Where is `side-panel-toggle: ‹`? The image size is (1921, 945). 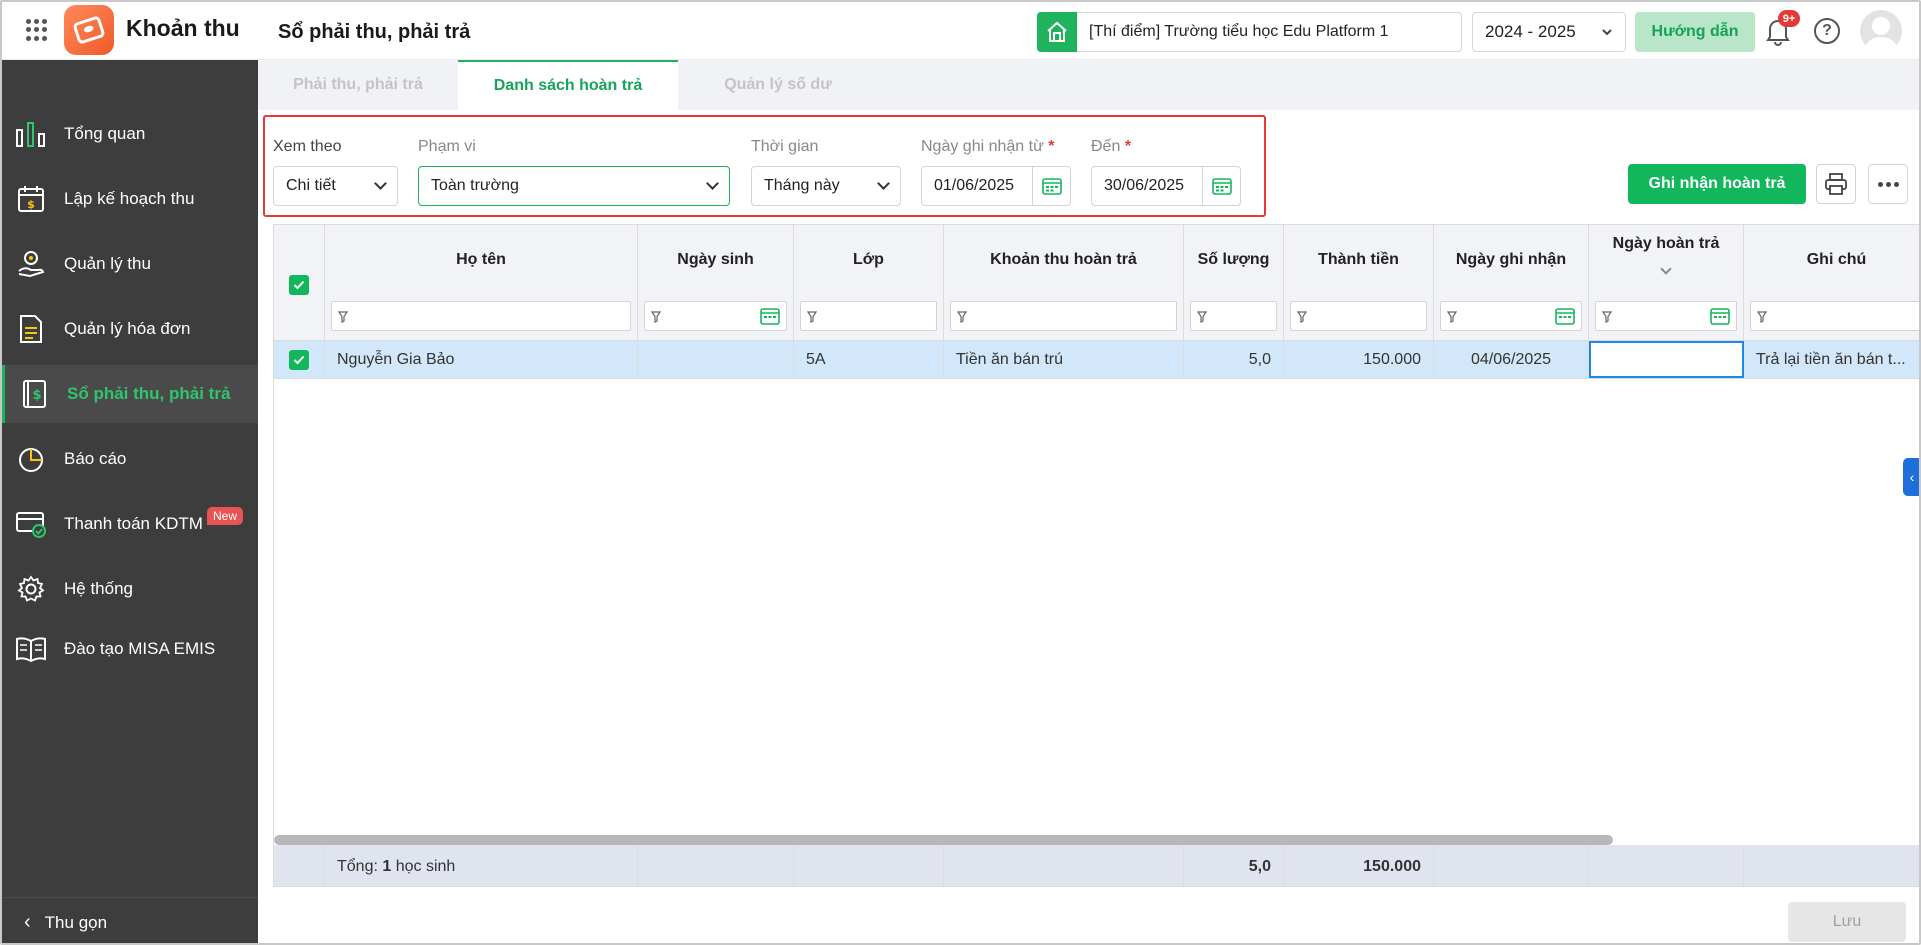
side-panel-toggle: ‹ is located at coordinates (1911, 477).